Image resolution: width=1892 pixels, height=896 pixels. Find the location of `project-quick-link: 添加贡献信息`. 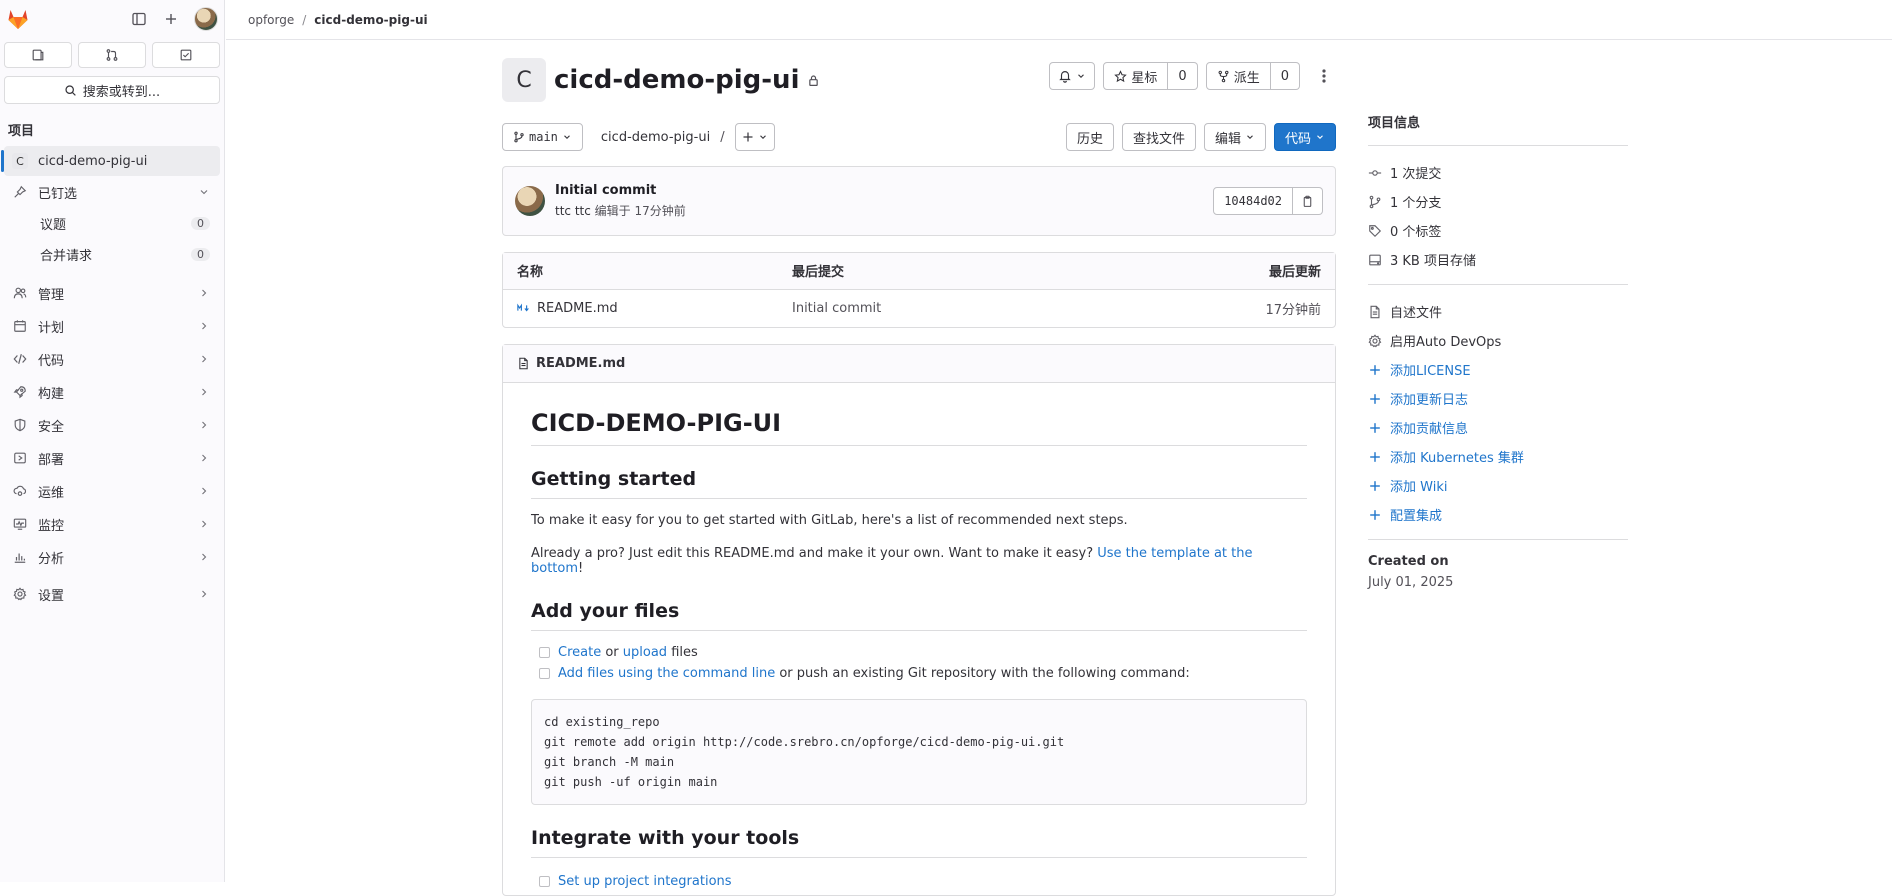

project-quick-link: 添加贡献信息 is located at coordinates (1498, 427).